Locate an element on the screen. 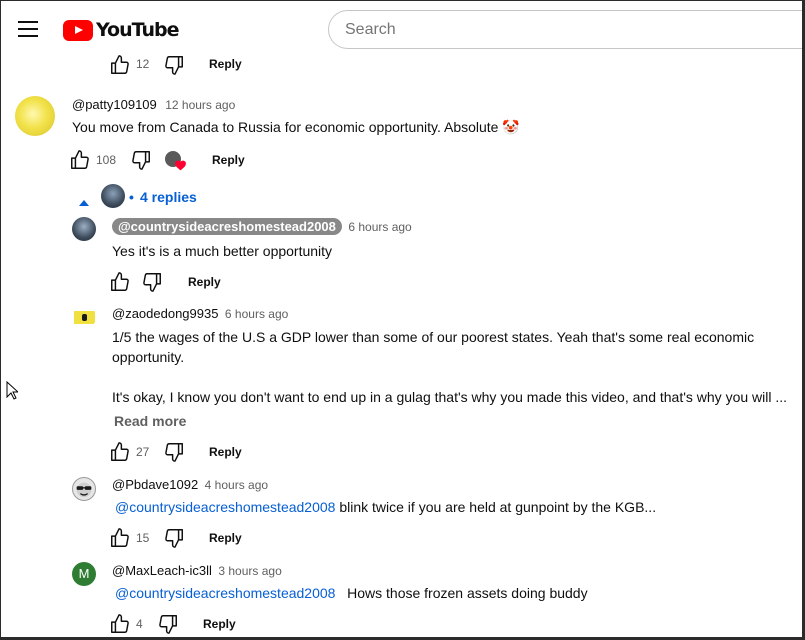 The height and width of the screenshot is (640, 805). reply-text-body: Hows those frozen assets doing buddy is located at coordinates (461, 593).